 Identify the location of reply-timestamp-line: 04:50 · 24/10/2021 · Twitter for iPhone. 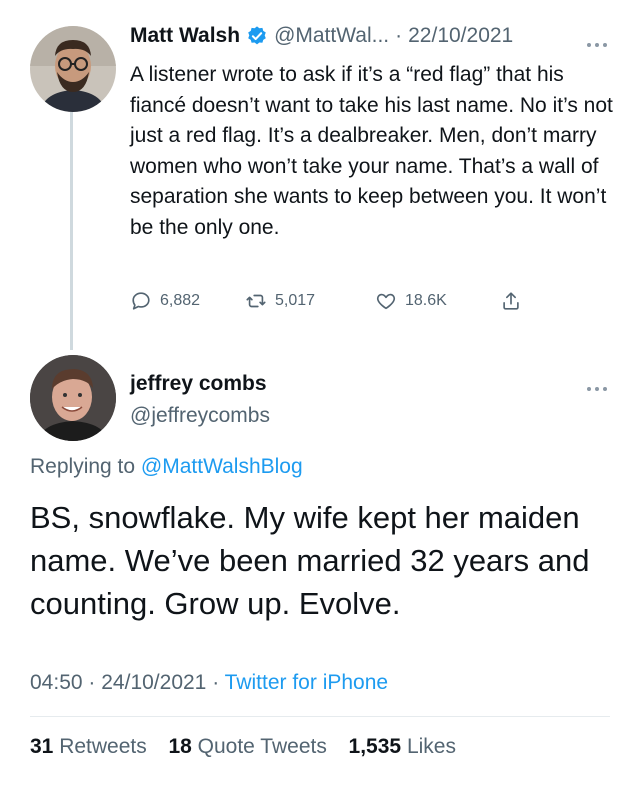
(209, 683).